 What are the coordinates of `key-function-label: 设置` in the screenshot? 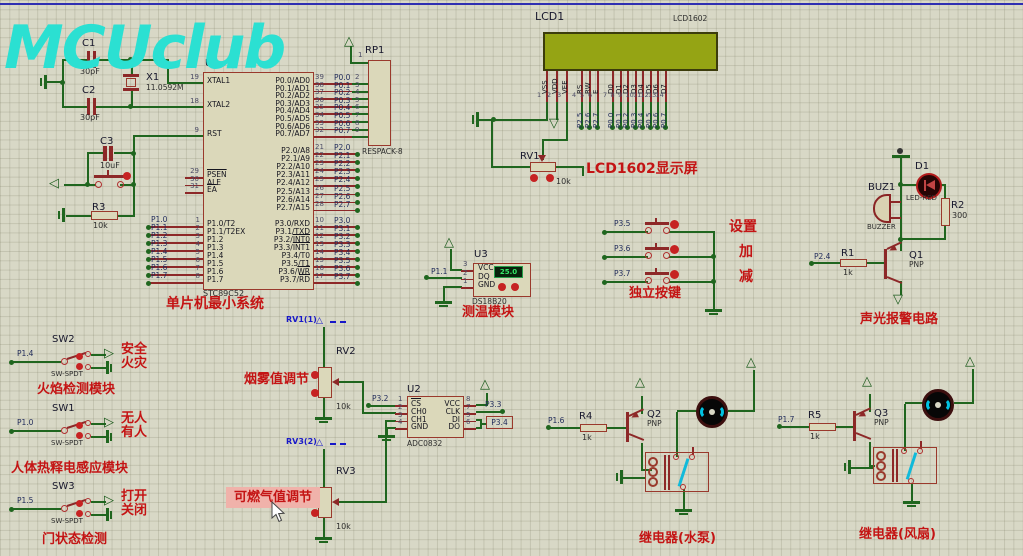 It's located at (743, 227).